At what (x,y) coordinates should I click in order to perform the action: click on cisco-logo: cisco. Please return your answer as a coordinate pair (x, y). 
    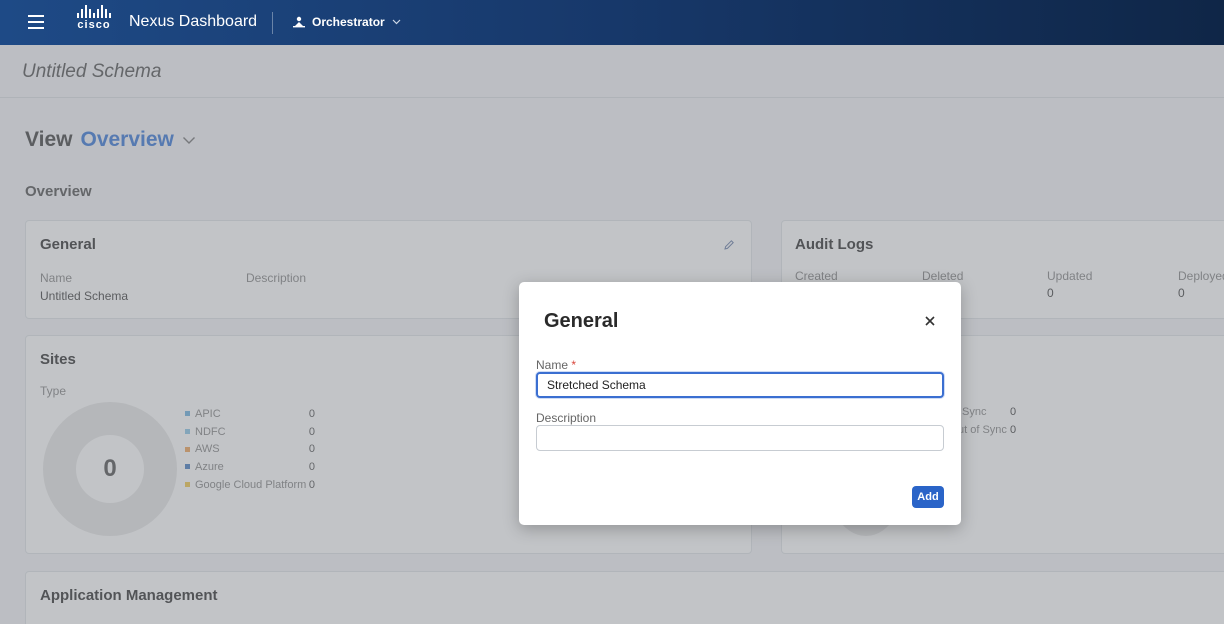
    Looking at the image, I should click on (94, 22).